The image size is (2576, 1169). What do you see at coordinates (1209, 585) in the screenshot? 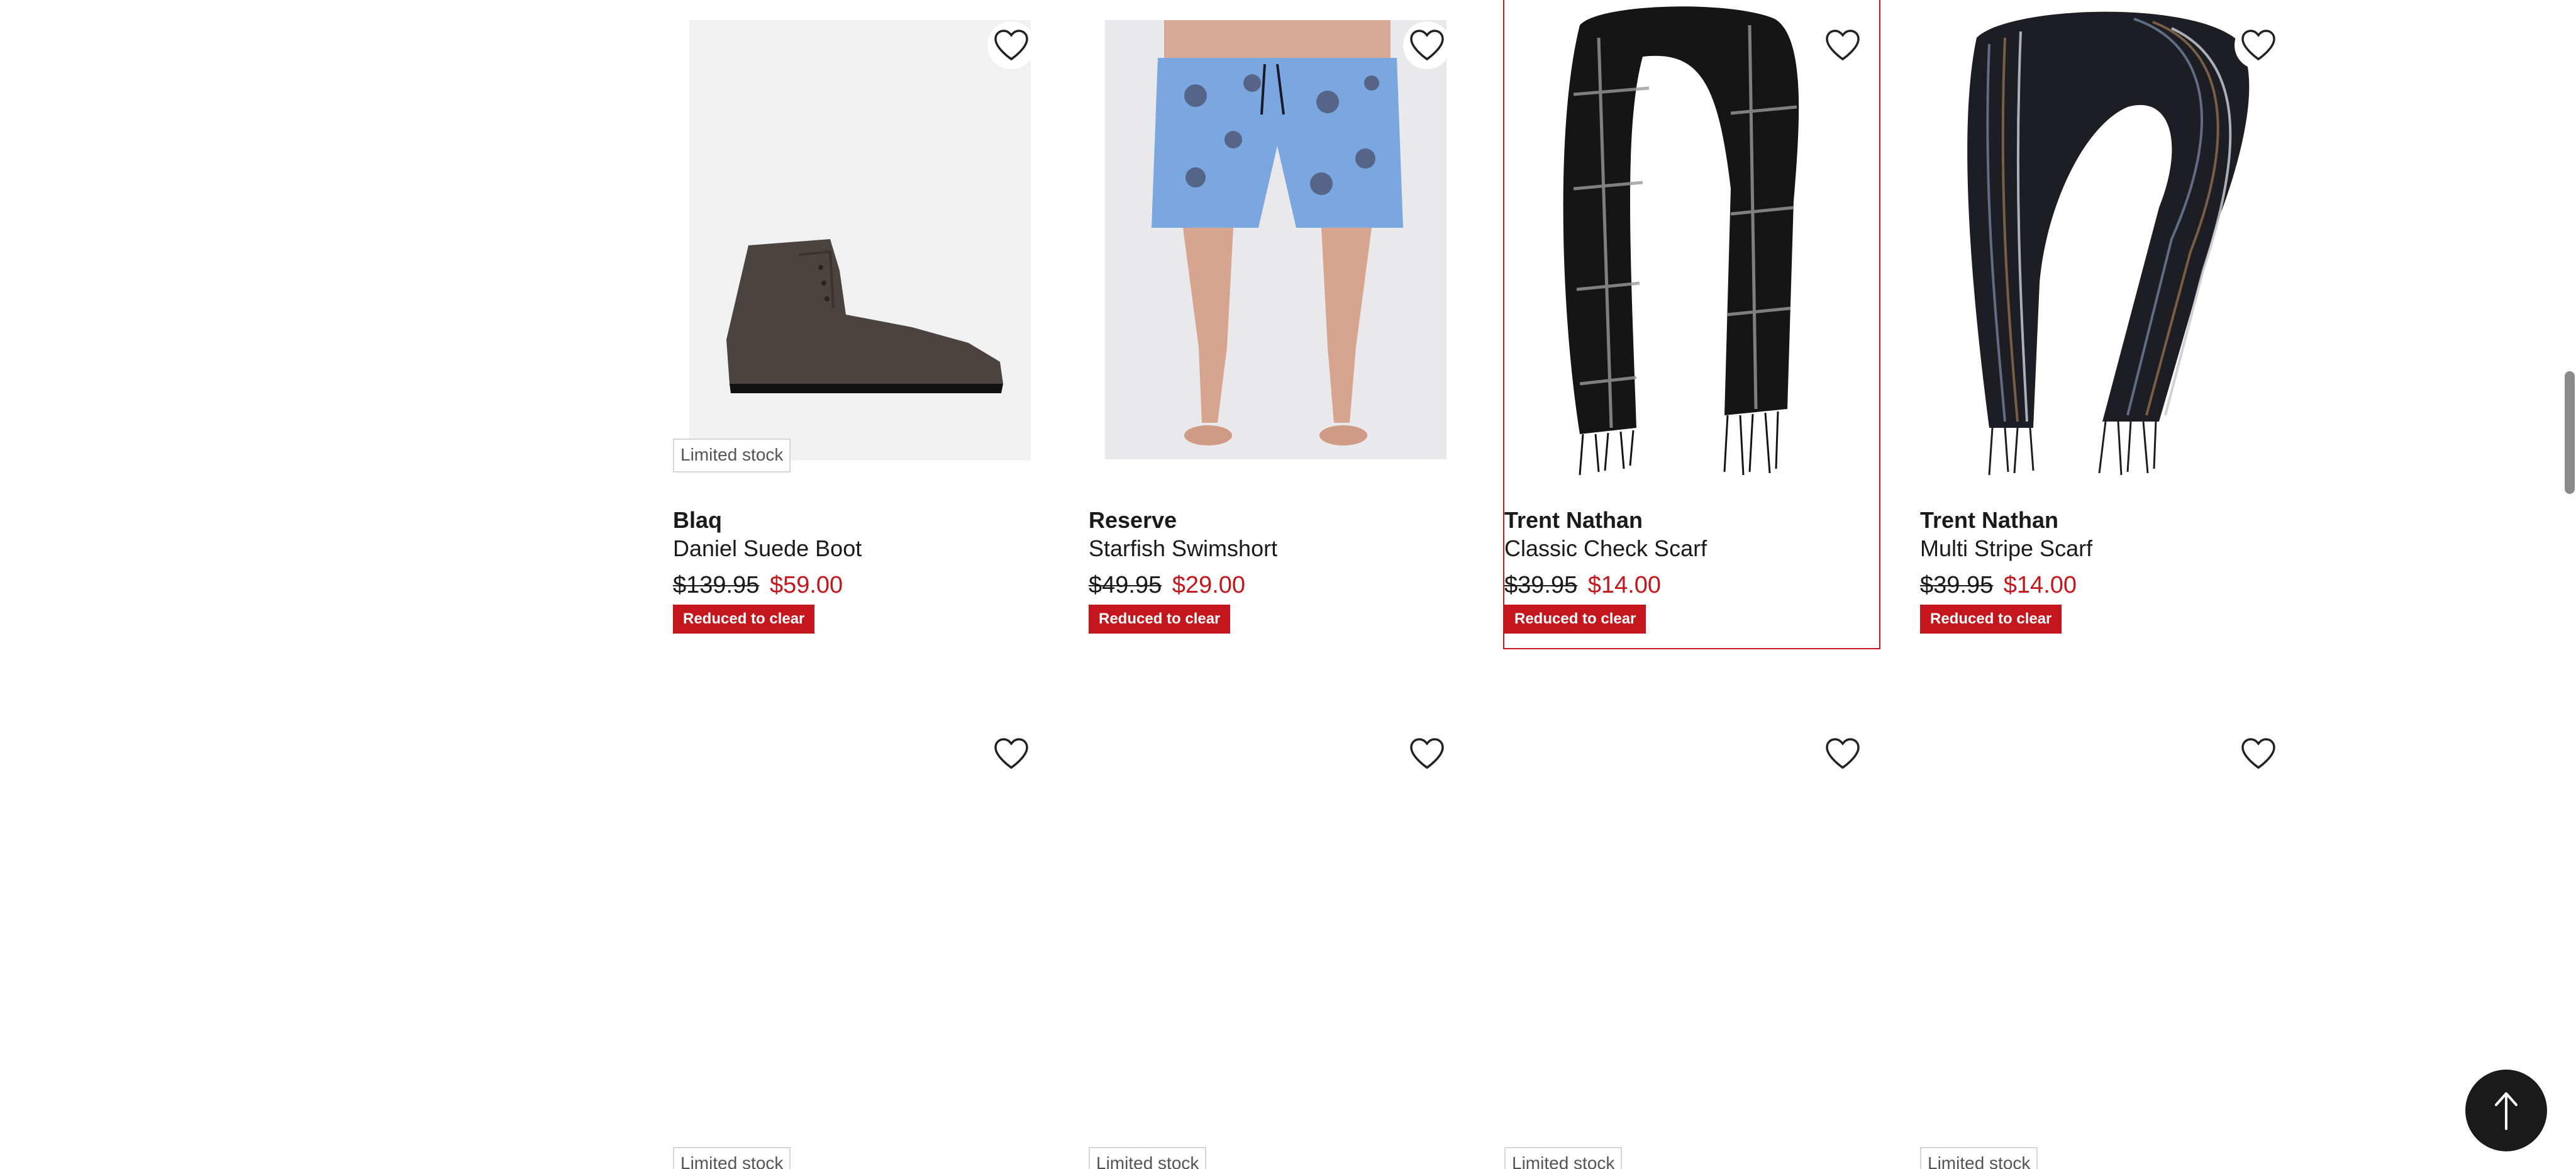
I see `now-price: $29.00` at bounding box center [1209, 585].